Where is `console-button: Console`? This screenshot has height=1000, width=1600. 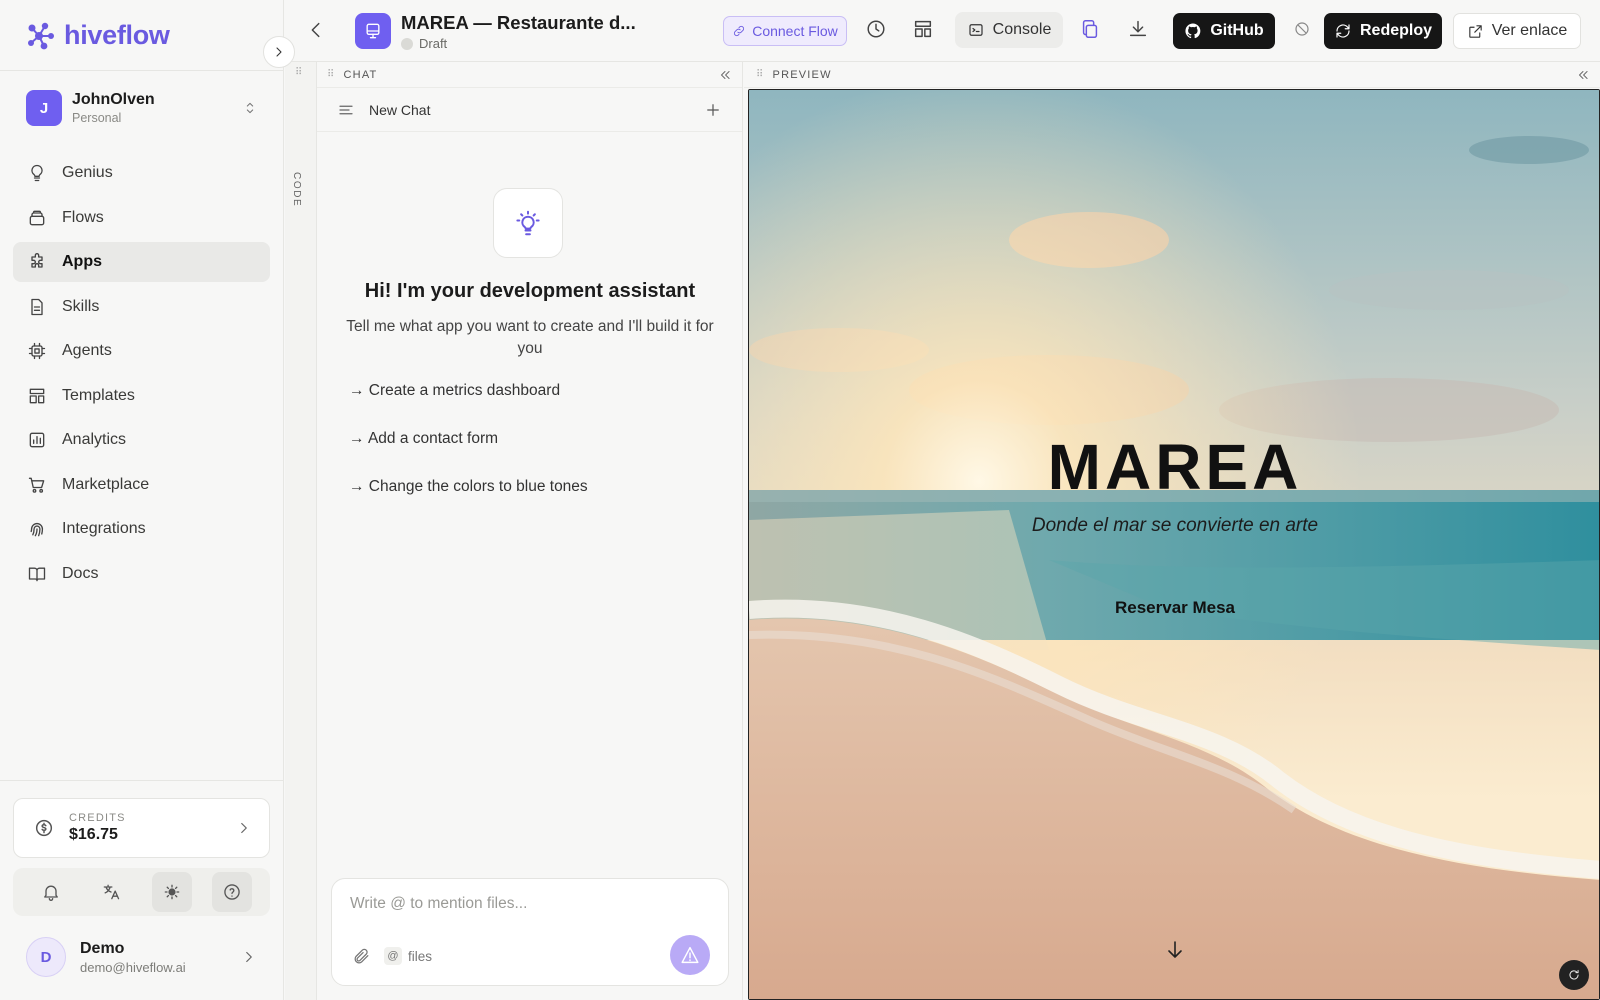 console-button: Console is located at coordinates (1009, 30).